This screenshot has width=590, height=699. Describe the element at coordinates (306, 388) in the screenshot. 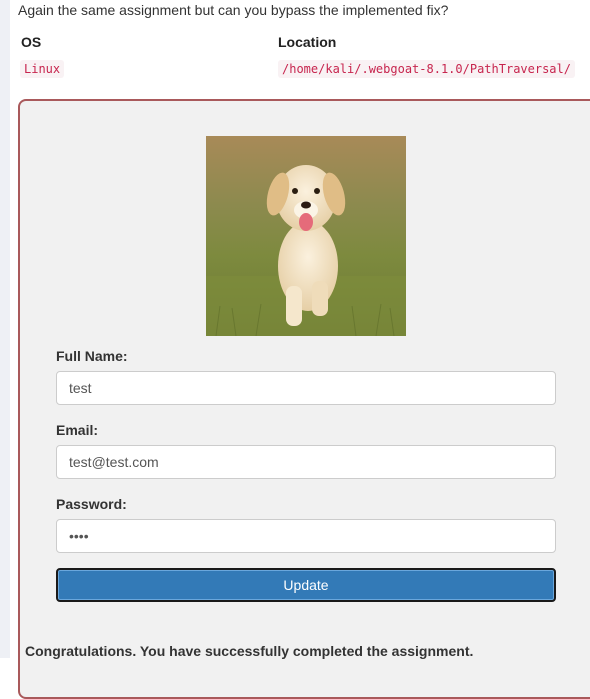

I see `full-name-input` at that location.